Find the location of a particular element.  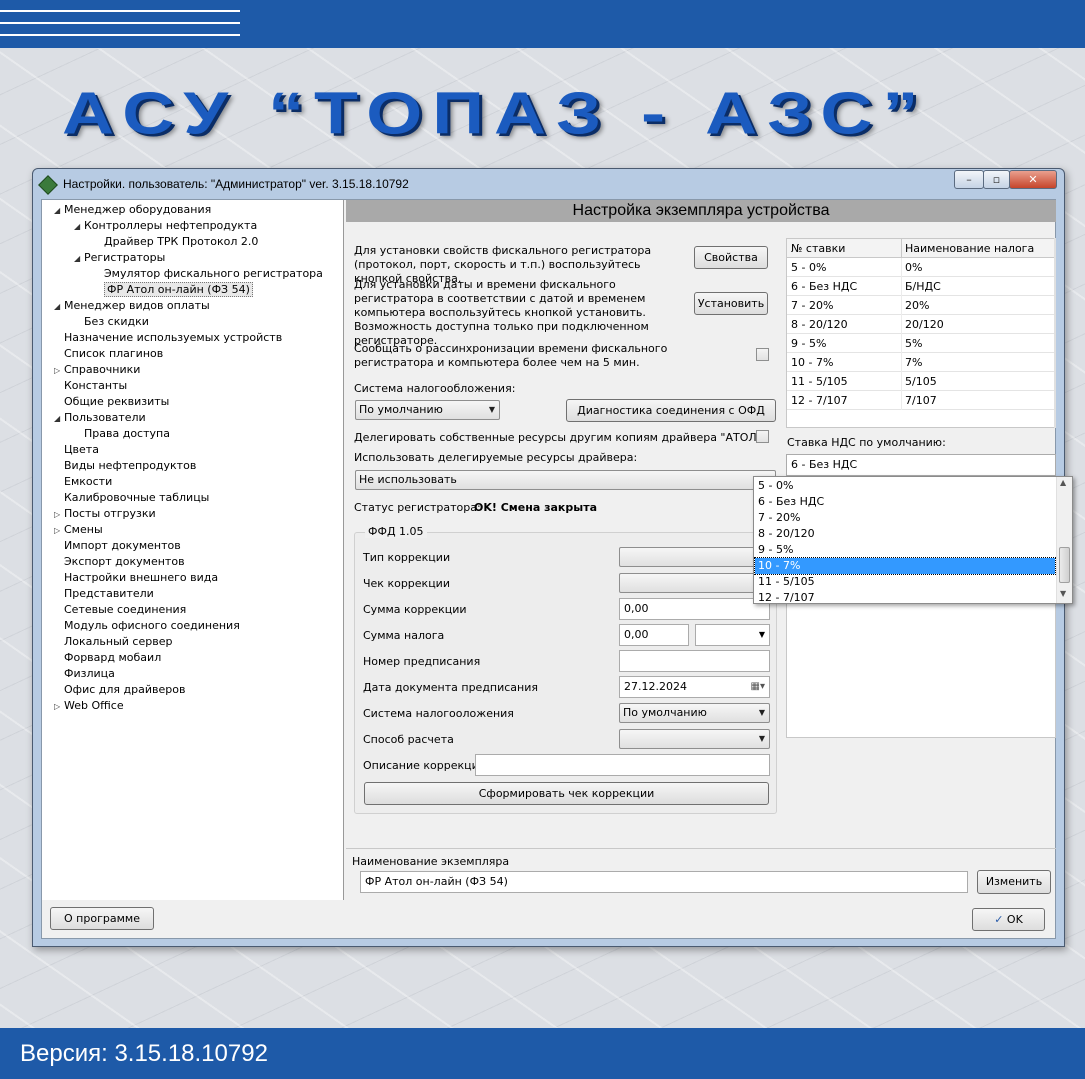

tree-item: ▷ Справочники is located at coordinates (97, 370).